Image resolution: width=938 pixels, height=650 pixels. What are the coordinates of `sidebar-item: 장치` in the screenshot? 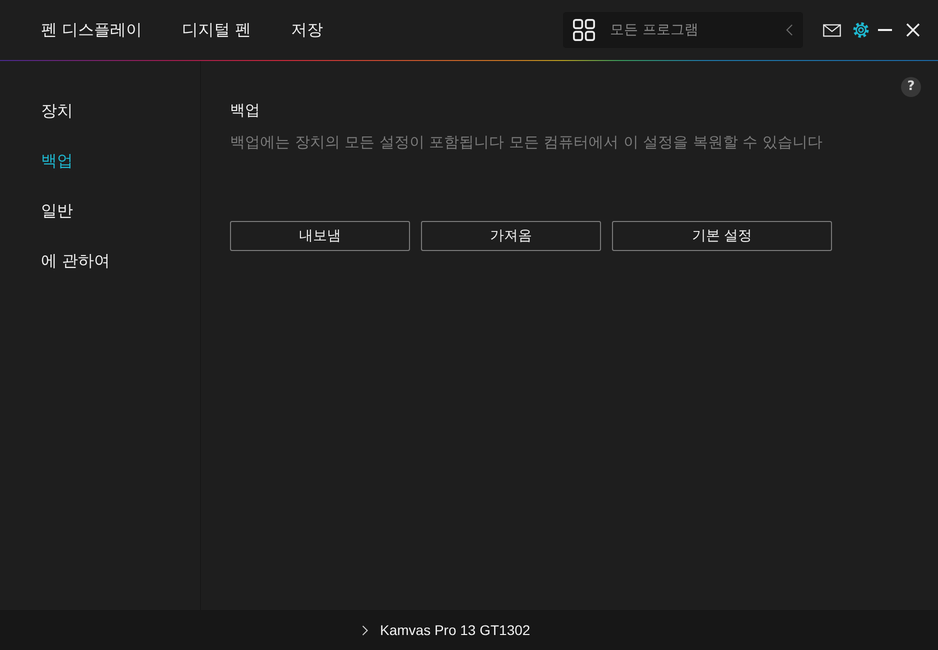 It's located at (100, 111).